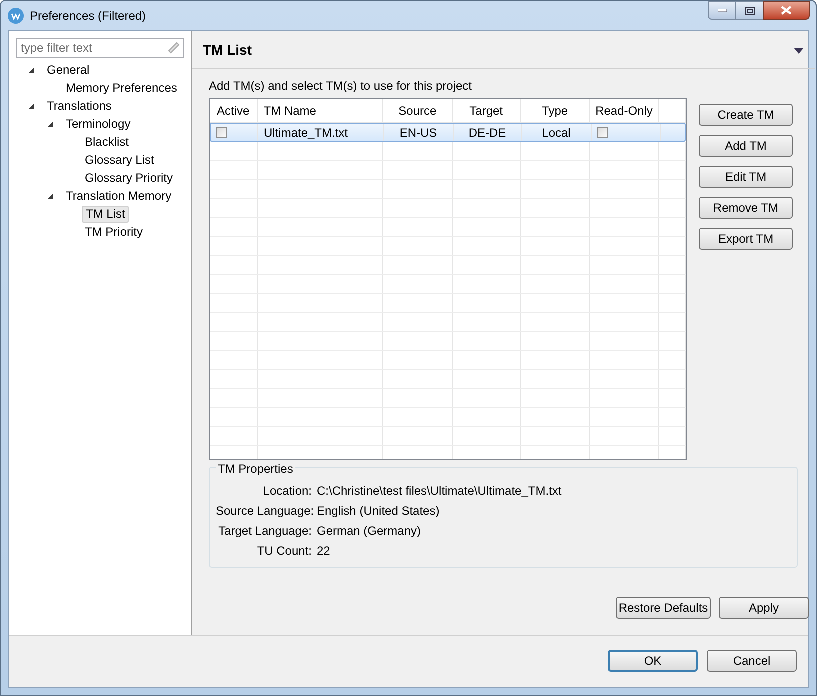 This screenshot has width=817, height=696. What do you see at coordinates (100, 48) in the screenshot?
I see `filter-field: type filter text` at bounding box center [100, 48].